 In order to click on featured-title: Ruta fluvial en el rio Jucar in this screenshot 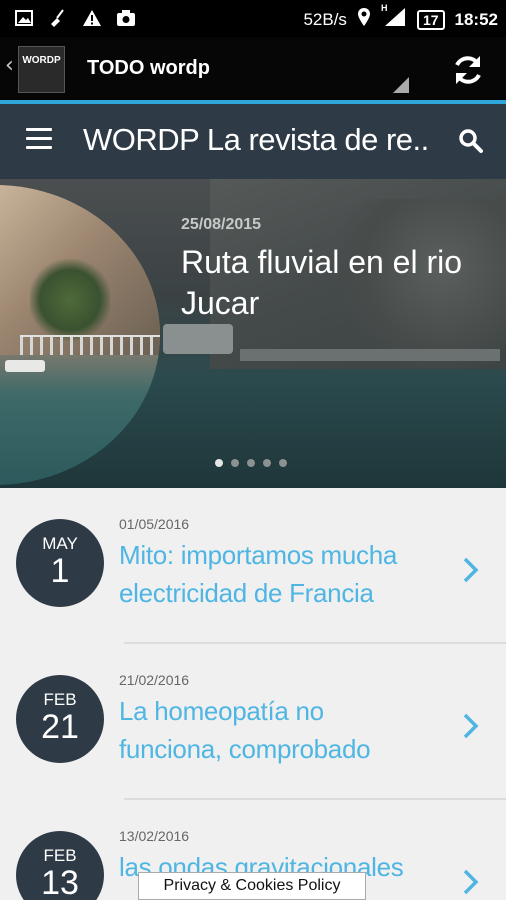, I will do `click(331, 283)`.